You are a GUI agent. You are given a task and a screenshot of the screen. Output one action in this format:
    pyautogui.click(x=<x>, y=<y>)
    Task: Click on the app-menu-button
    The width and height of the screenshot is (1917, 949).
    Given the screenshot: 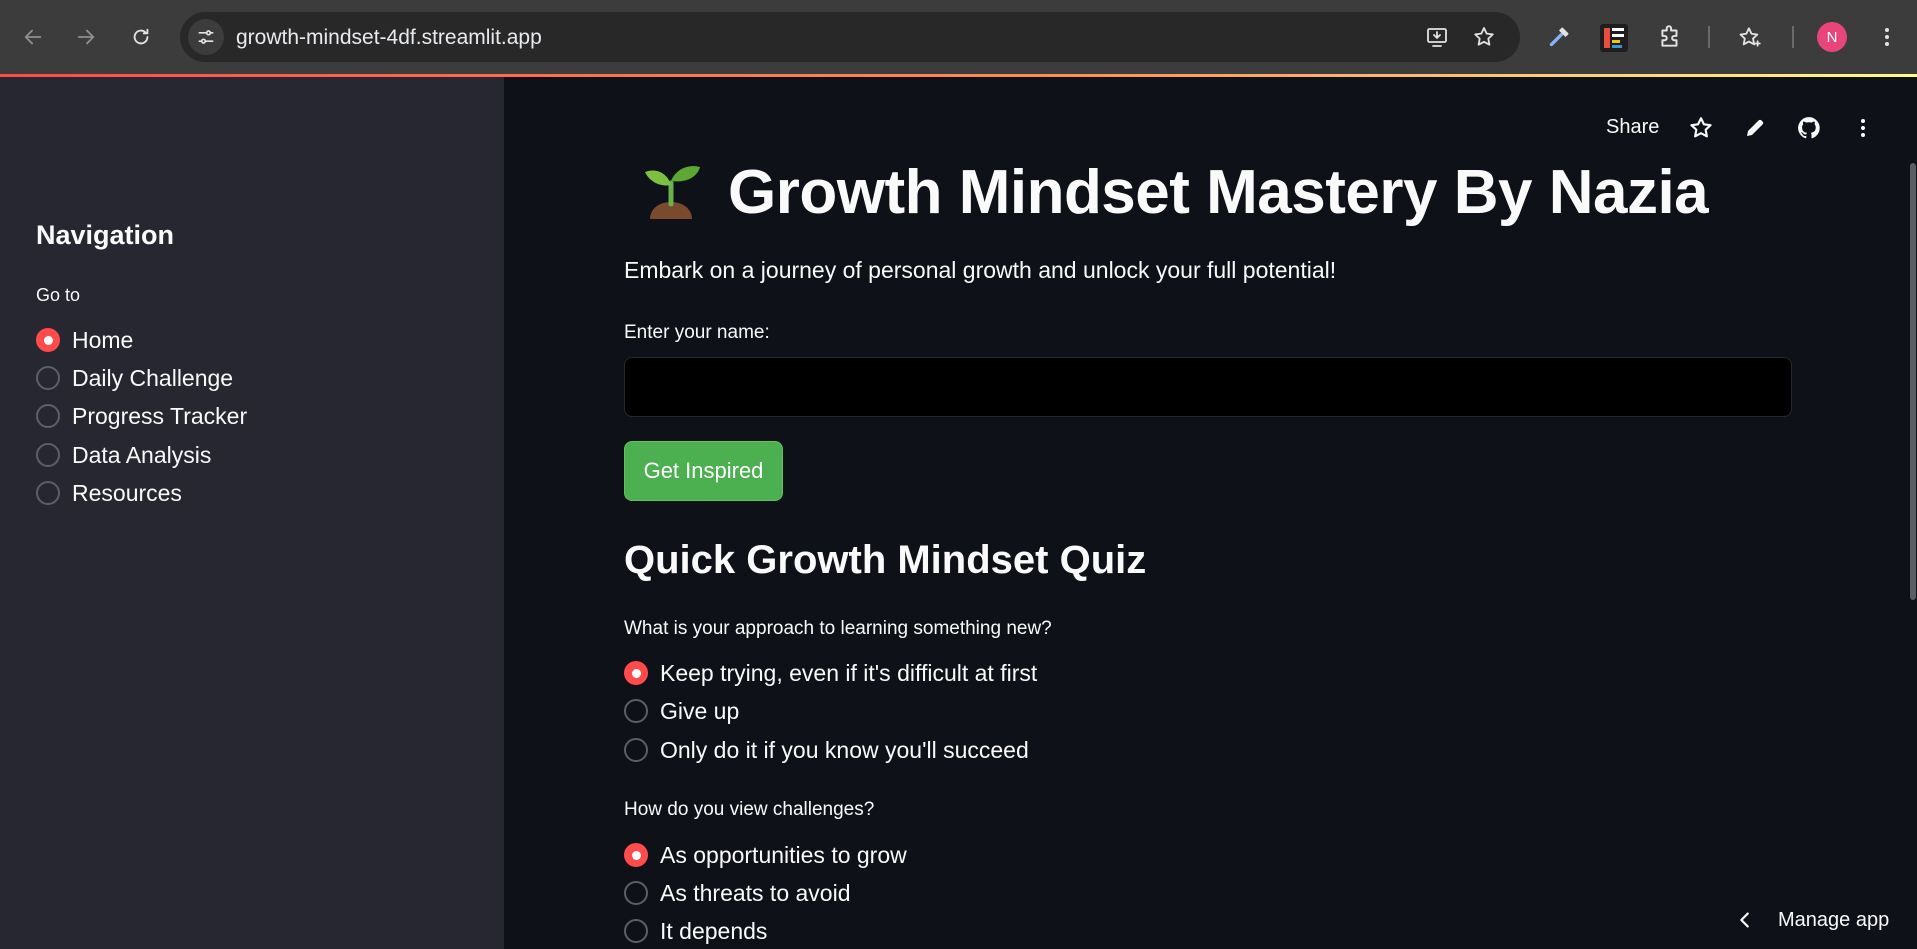 What is the action you would take?
    pyautogui.click(x=1863, y=128)
    